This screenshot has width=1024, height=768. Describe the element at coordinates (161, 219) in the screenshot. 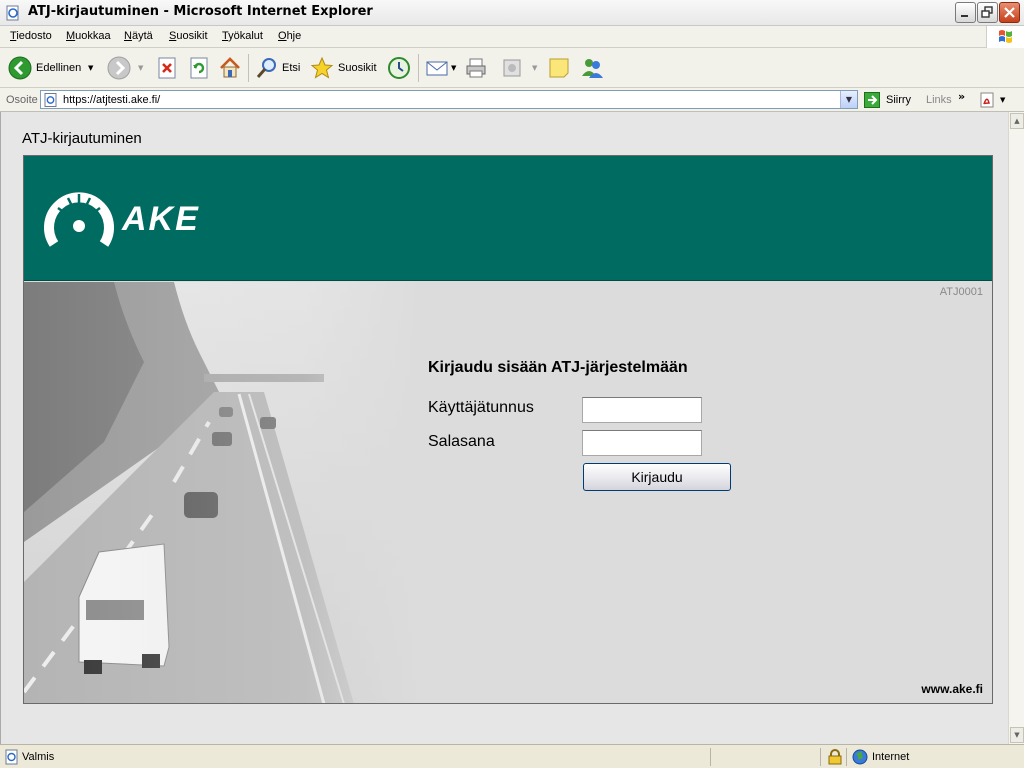

I see `ake-logo-text: AKE` at that location.